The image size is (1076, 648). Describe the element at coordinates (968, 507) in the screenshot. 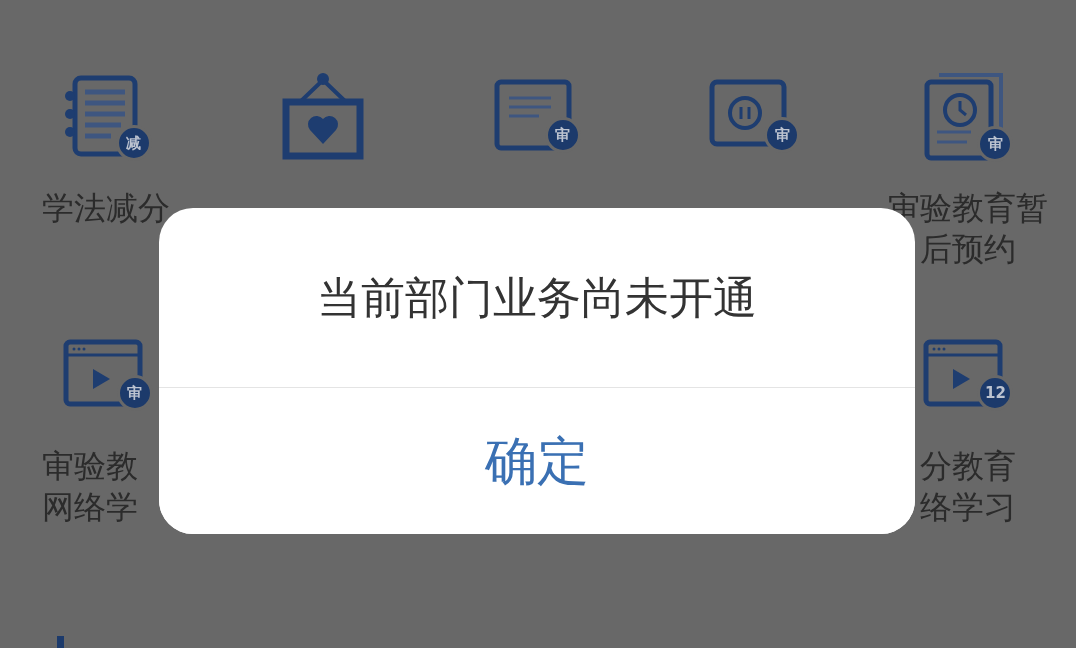

I see `service-label: 络学习` at that location.